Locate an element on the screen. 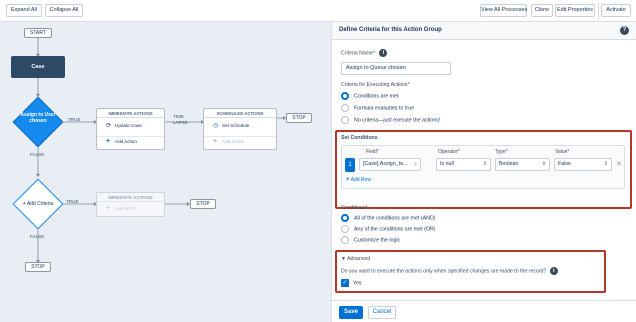 The image size is (636, 322). radio-label: Customize the logic is located at coordinates (377, 240).